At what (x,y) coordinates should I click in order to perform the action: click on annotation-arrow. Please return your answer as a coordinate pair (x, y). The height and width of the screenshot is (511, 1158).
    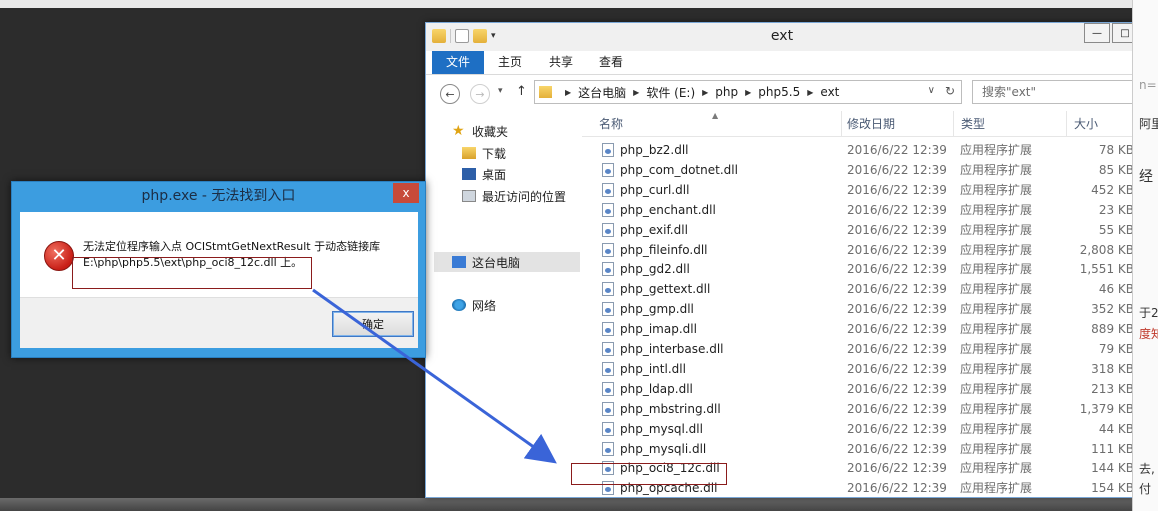
    Looking at the image, I should click on (434, 376).